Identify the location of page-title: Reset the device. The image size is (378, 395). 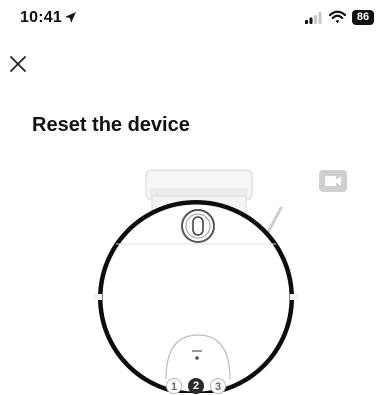
(111, 125).